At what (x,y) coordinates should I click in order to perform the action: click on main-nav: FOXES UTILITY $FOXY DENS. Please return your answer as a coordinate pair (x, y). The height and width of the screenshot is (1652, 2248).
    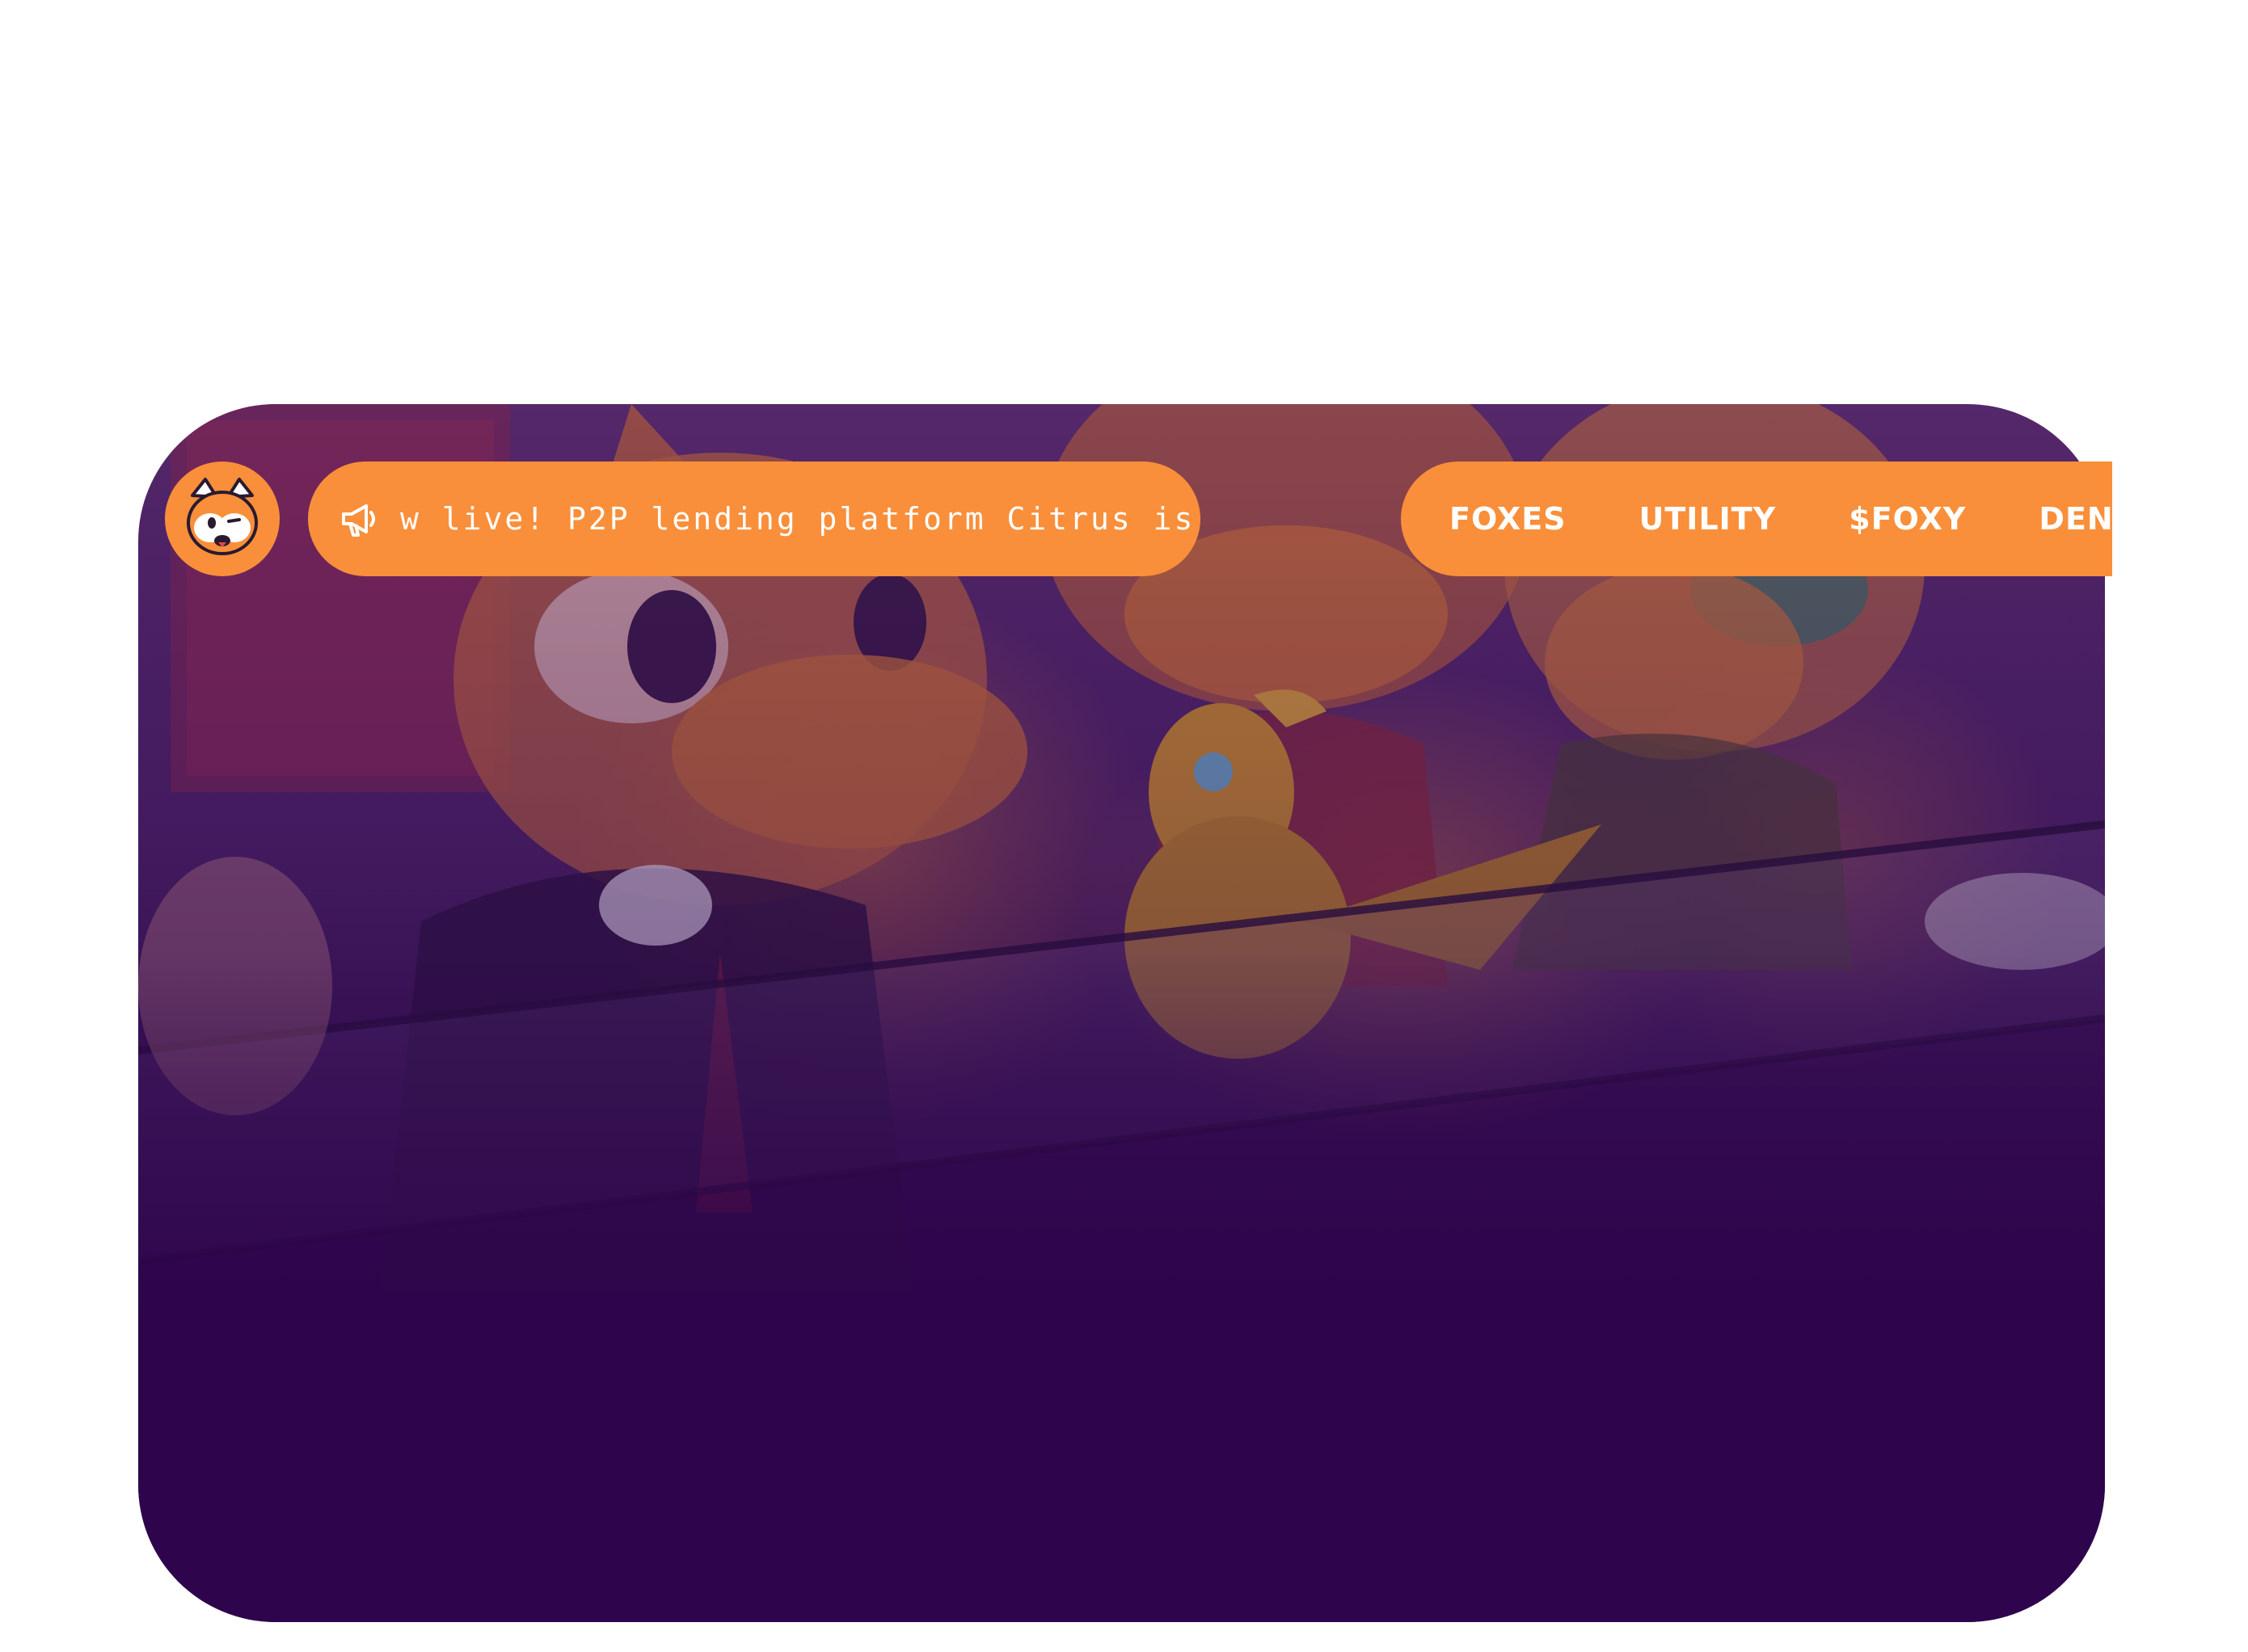
    Looking at the image, I should click on (1756, 518).